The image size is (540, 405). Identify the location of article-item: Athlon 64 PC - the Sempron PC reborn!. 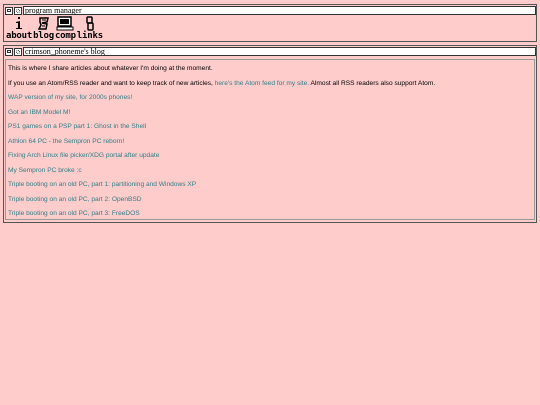
(271, 141).